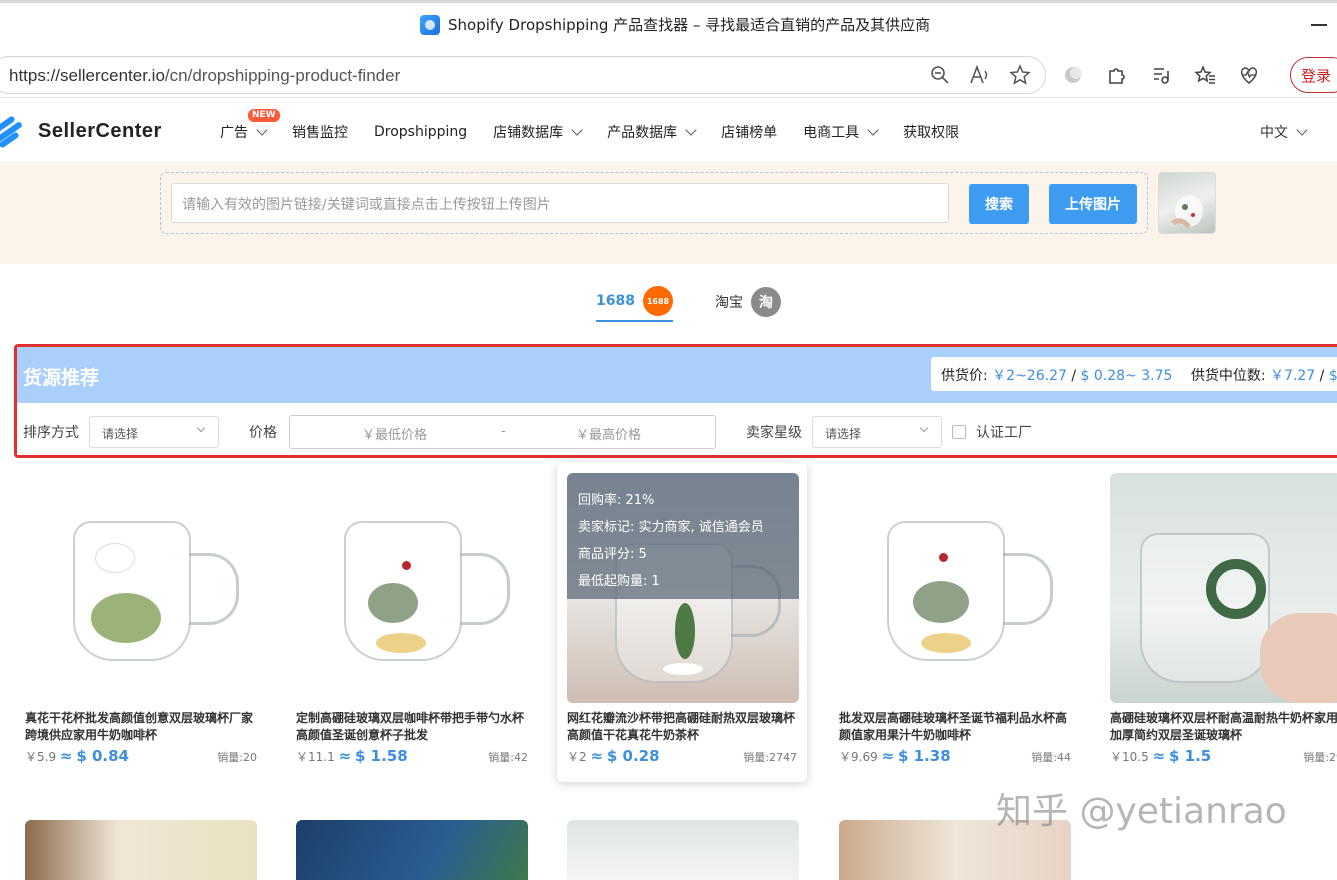 This screenshot has height=880, width=1337. Describe the element at coordinates (999, 204) in the screenshot. I see `search-button: 搜索` at that location.